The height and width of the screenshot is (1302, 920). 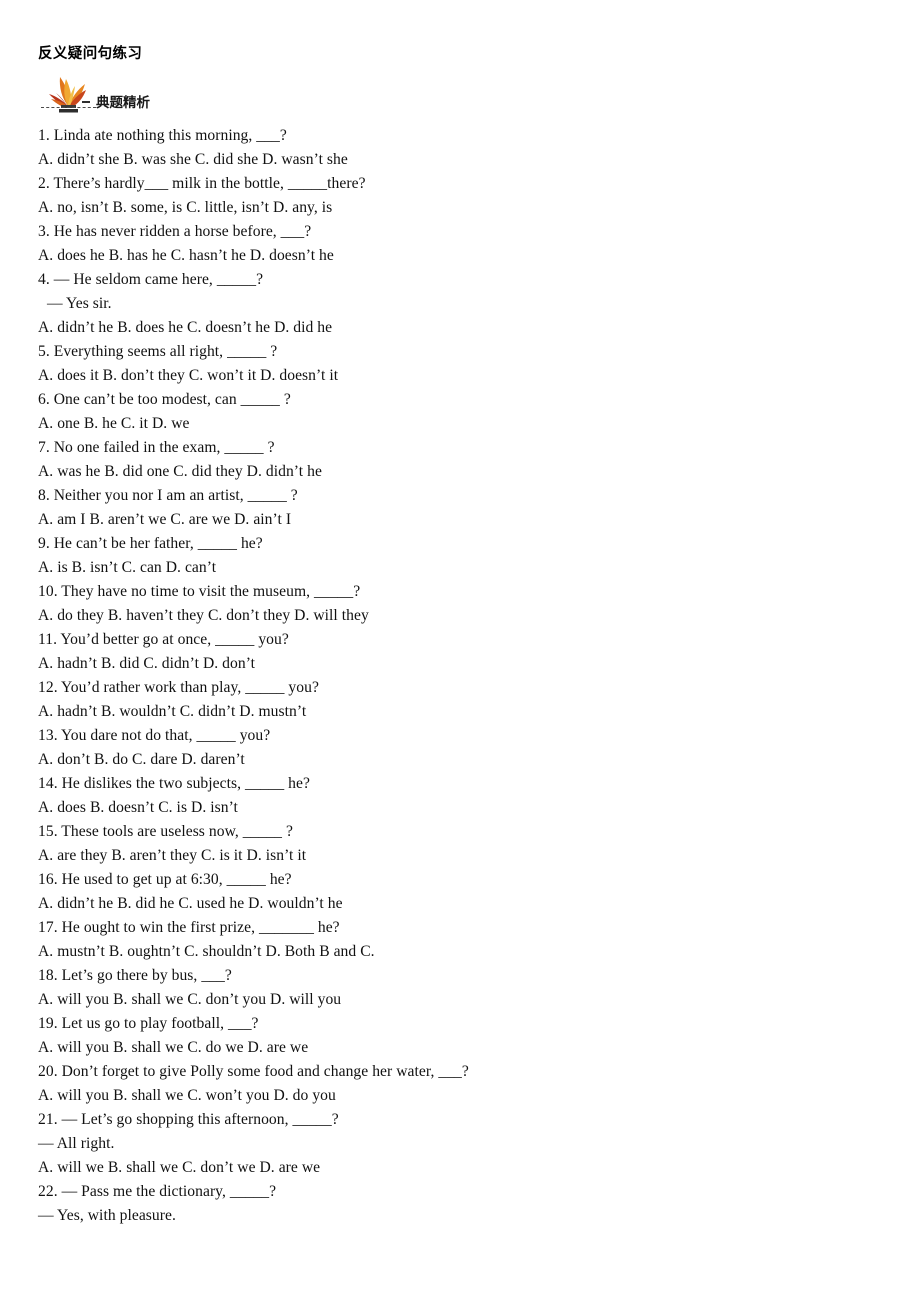 What do you see at coordinates (107, 1215) in the screenshot?
I see `q22-reply: — Yes, with pleasure.` at bounding box center [107, 1215].